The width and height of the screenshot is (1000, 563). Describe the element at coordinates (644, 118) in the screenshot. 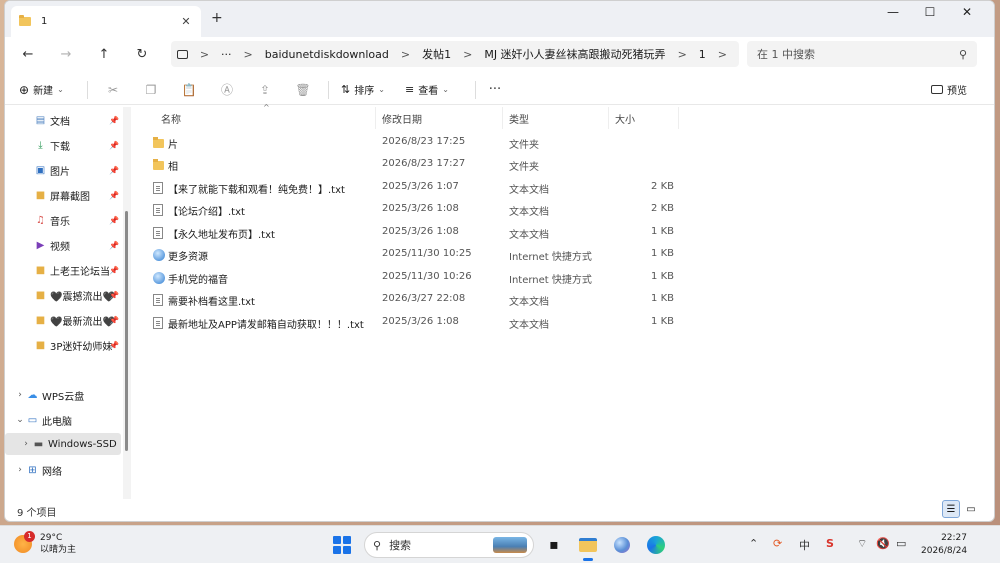

I see `column-header-size: 大小` at that location.